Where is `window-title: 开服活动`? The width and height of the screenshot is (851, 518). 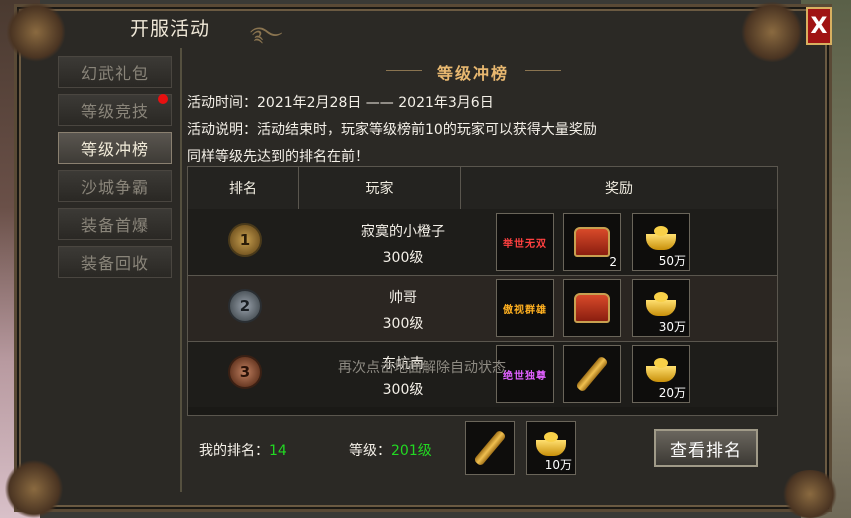
window-title: 开服活动 is located at coordinates (170, 29).